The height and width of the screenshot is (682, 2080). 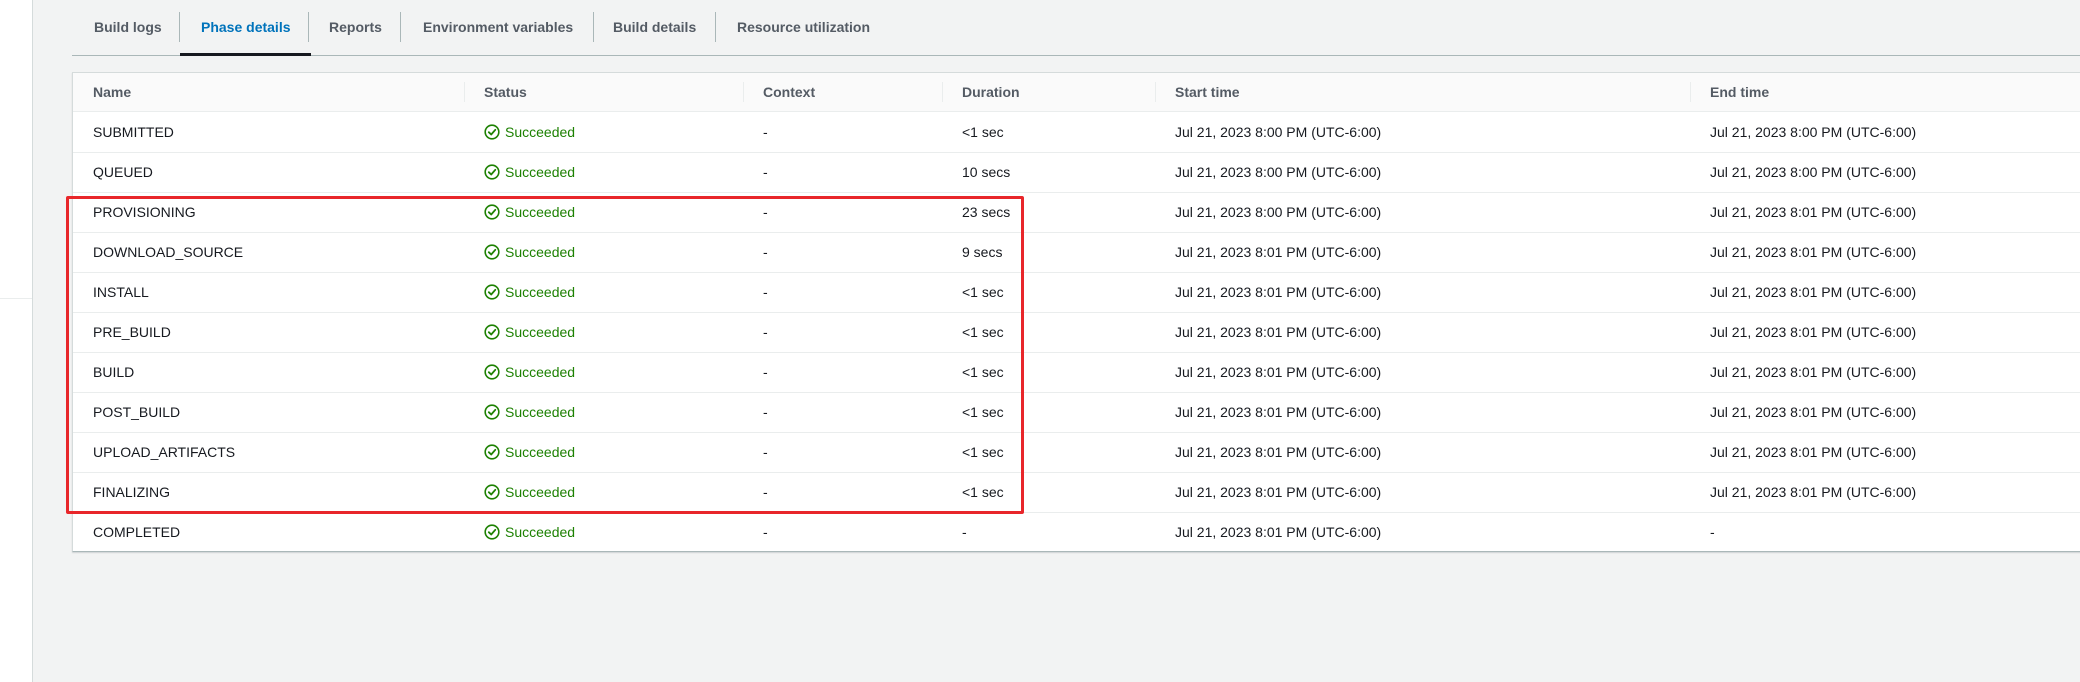 I want to click on tab-build-logs: Build logs, so click(x=128, y=27).